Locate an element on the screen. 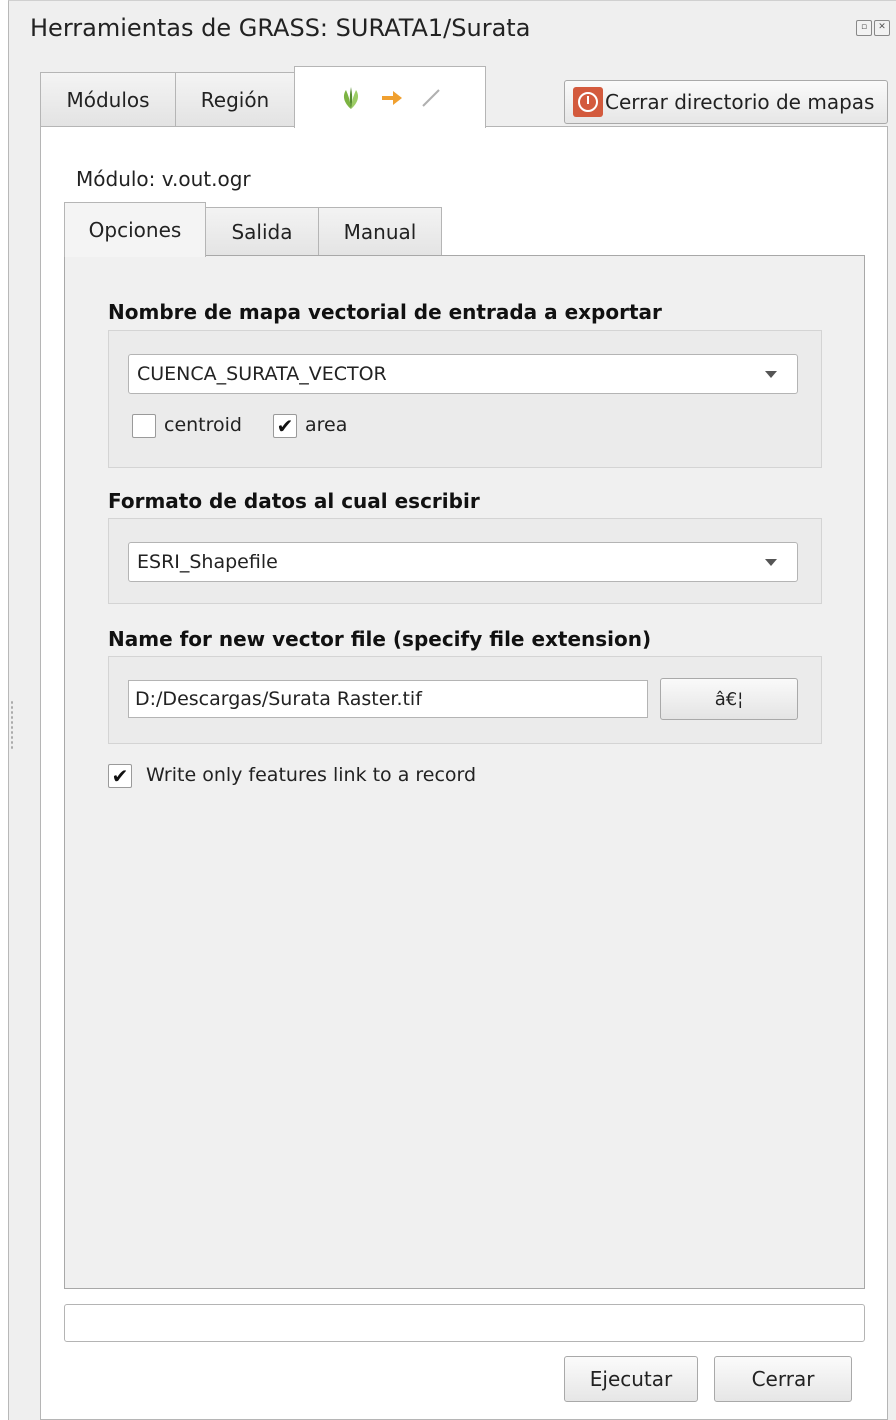 This screenshot has height=1420, width=896. input-map-select: CUENCA_SURATA_VECTOR is located at coordinates (463, 374).